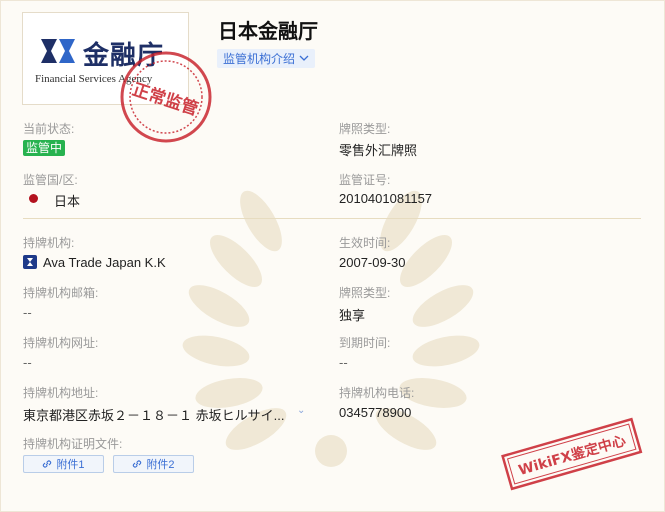 Image resolution: width=665 pixels, height=512 pixels. Describe the element at coordinates (365, 243) in the screenshot. I see `effective-label: 生效时间:` at that location.